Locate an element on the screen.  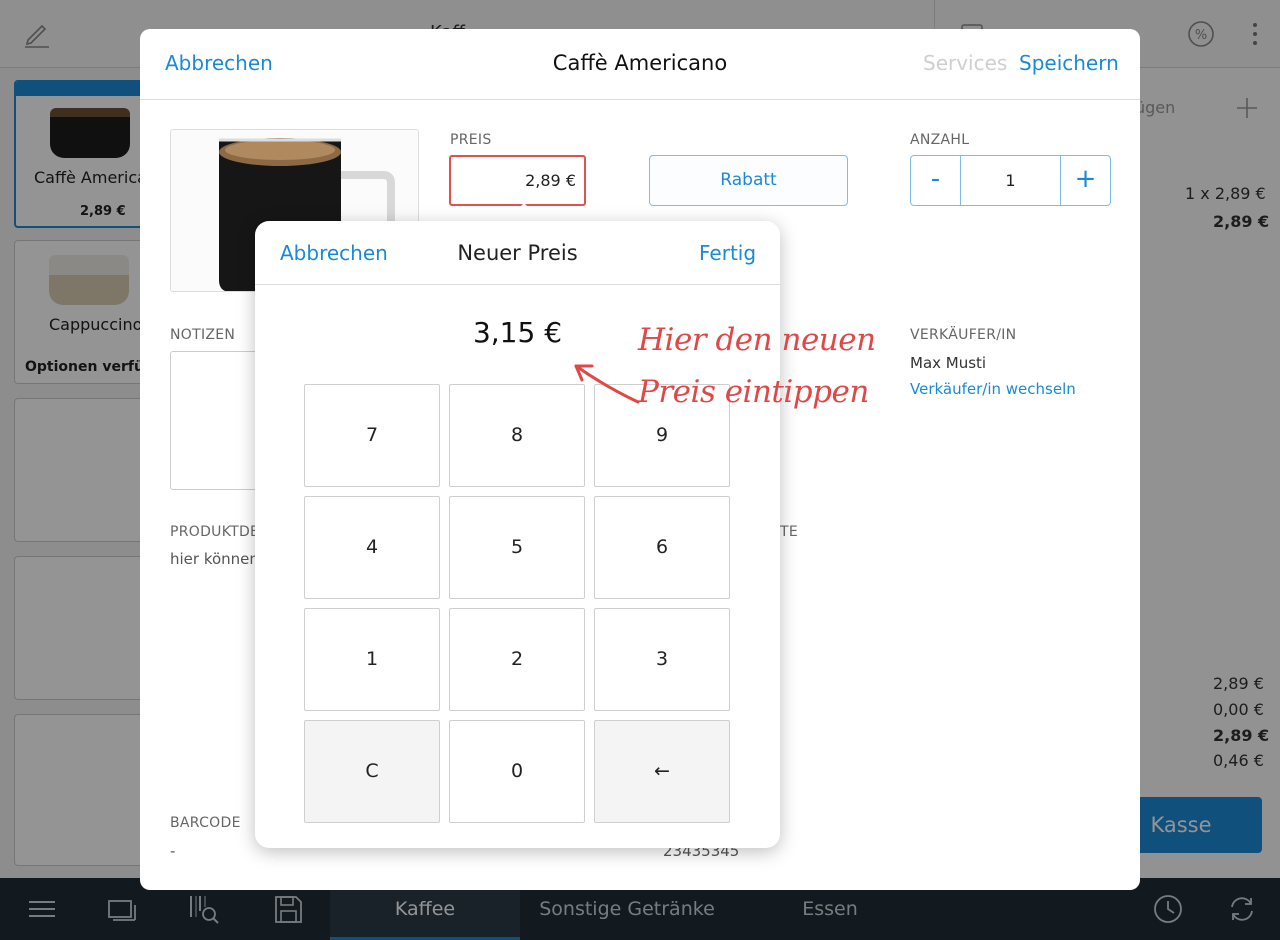
key-6: 6 is located at coordinates (662, 547).